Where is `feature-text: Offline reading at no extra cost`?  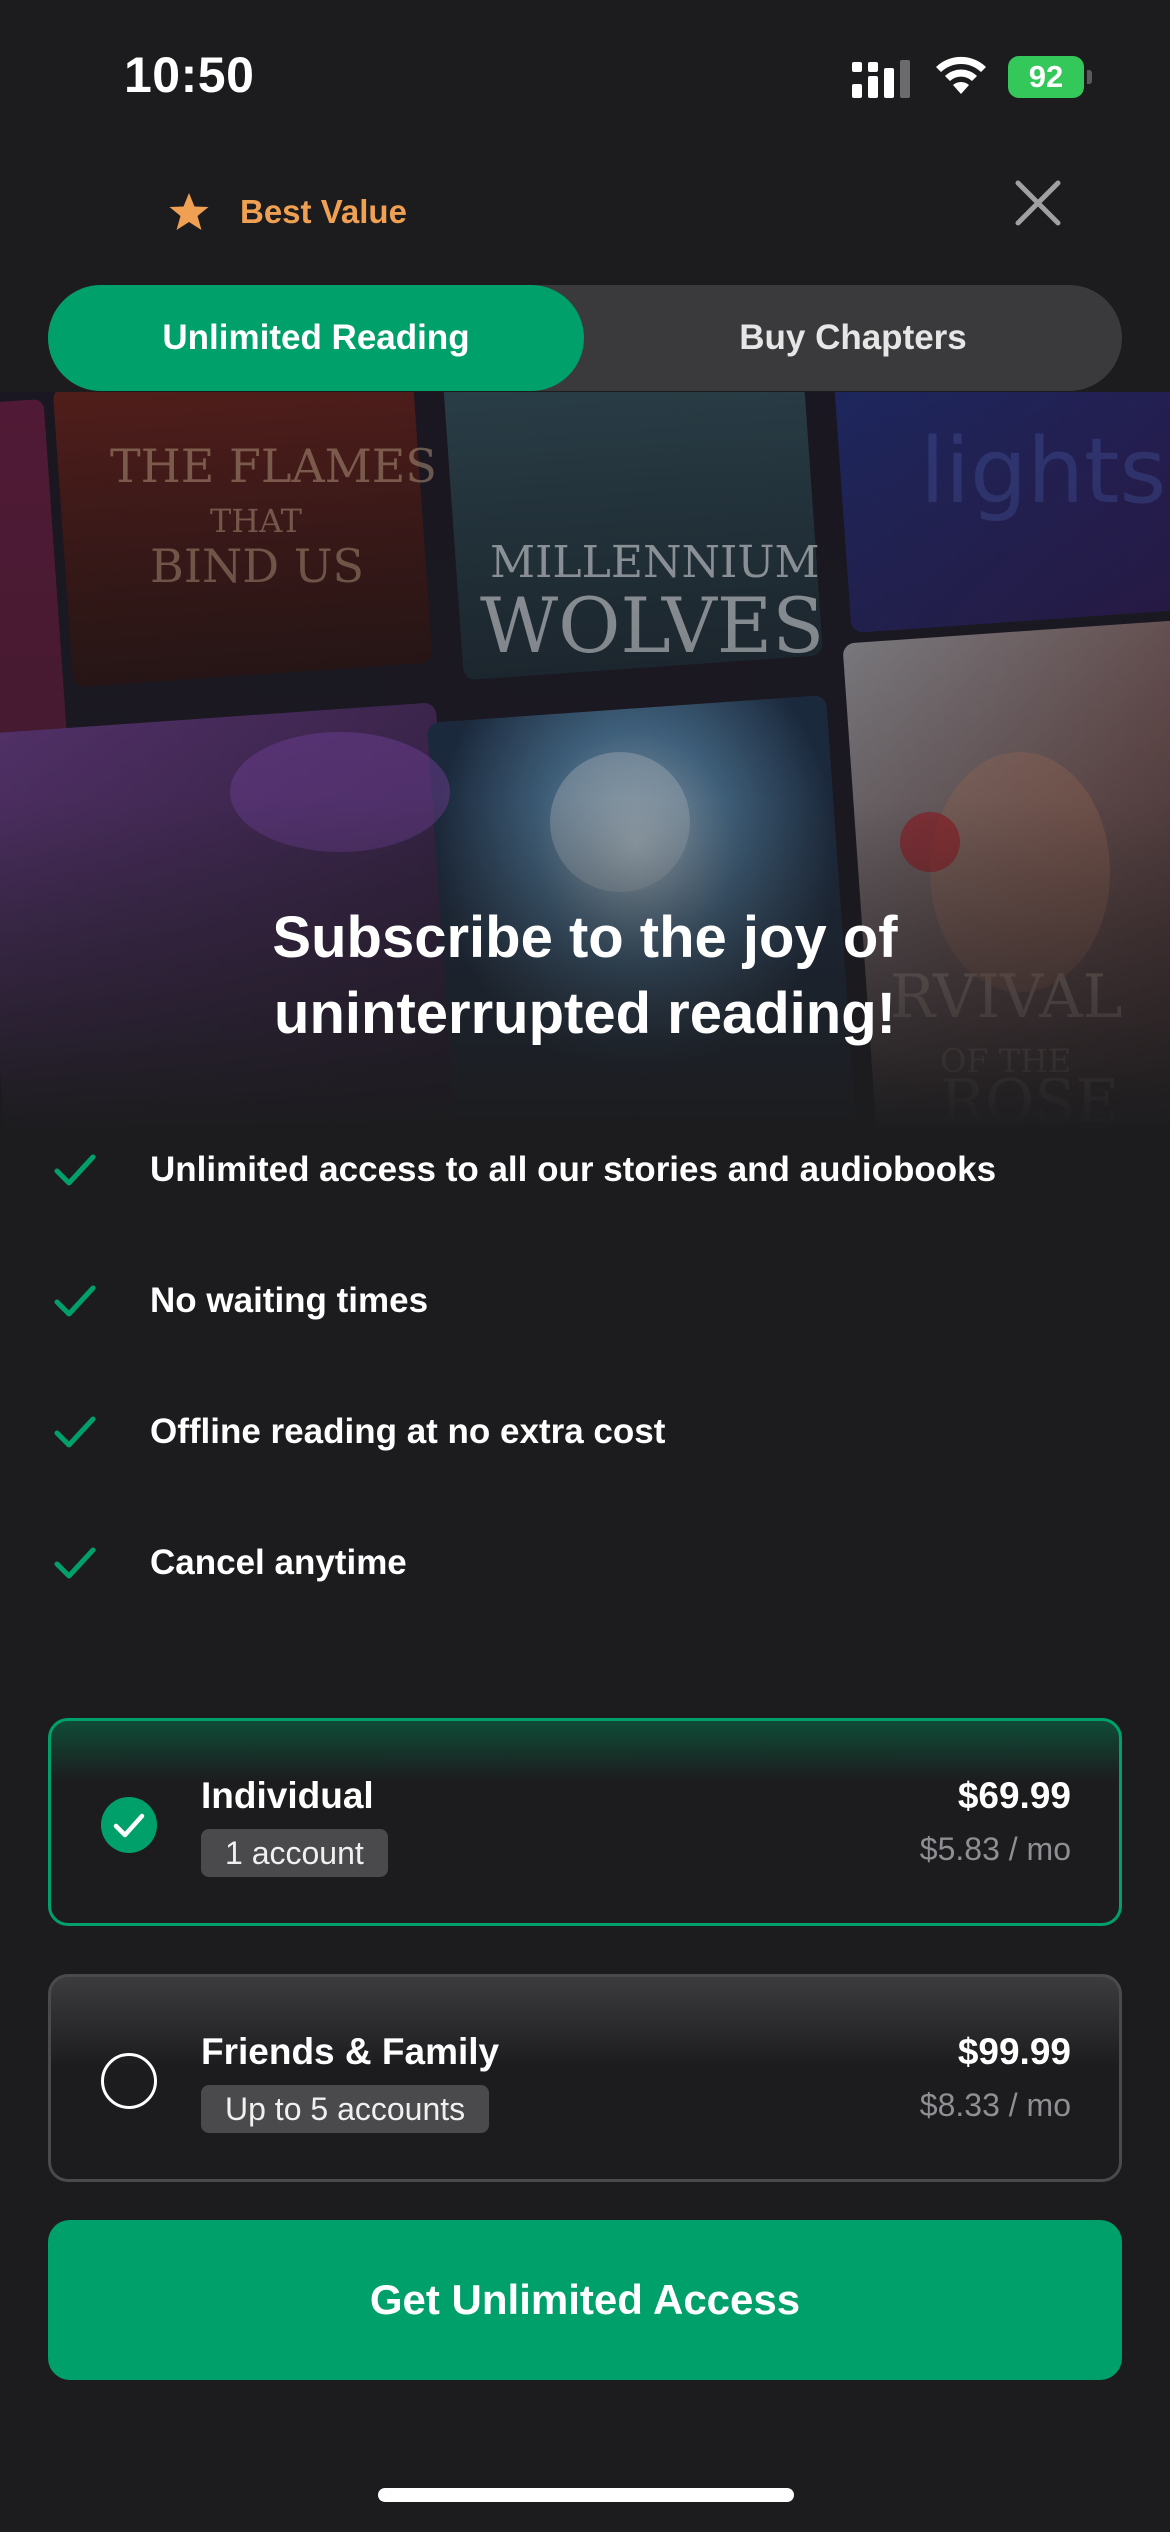 feature-text: Offline reading at no extra cost is located at coordinates (408, 1431).